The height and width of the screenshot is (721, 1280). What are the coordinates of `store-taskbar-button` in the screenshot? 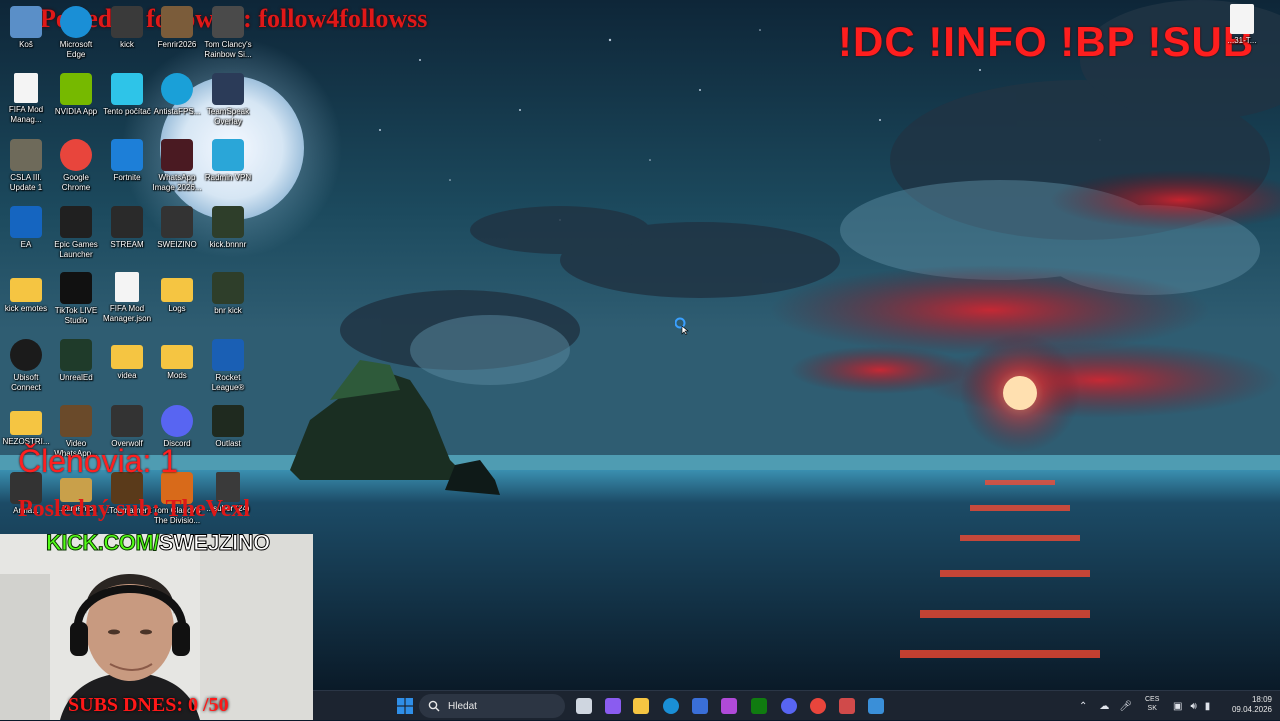 It's located at (700, 706).